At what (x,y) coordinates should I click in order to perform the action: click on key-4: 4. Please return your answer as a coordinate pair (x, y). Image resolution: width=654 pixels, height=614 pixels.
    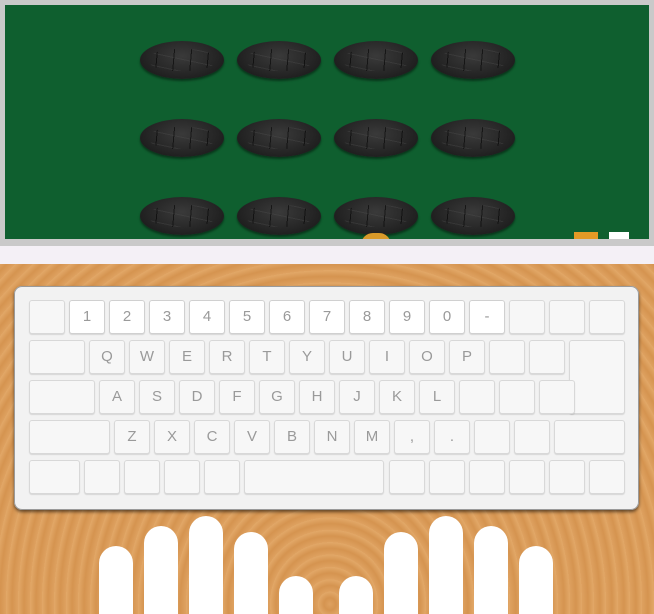
    Looking at the image, I should click on (207, 317).